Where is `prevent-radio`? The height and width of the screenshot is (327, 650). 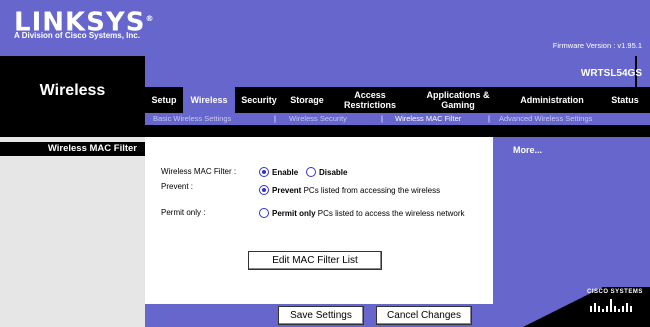 prevent-radio is located at coordinates (264, 190).